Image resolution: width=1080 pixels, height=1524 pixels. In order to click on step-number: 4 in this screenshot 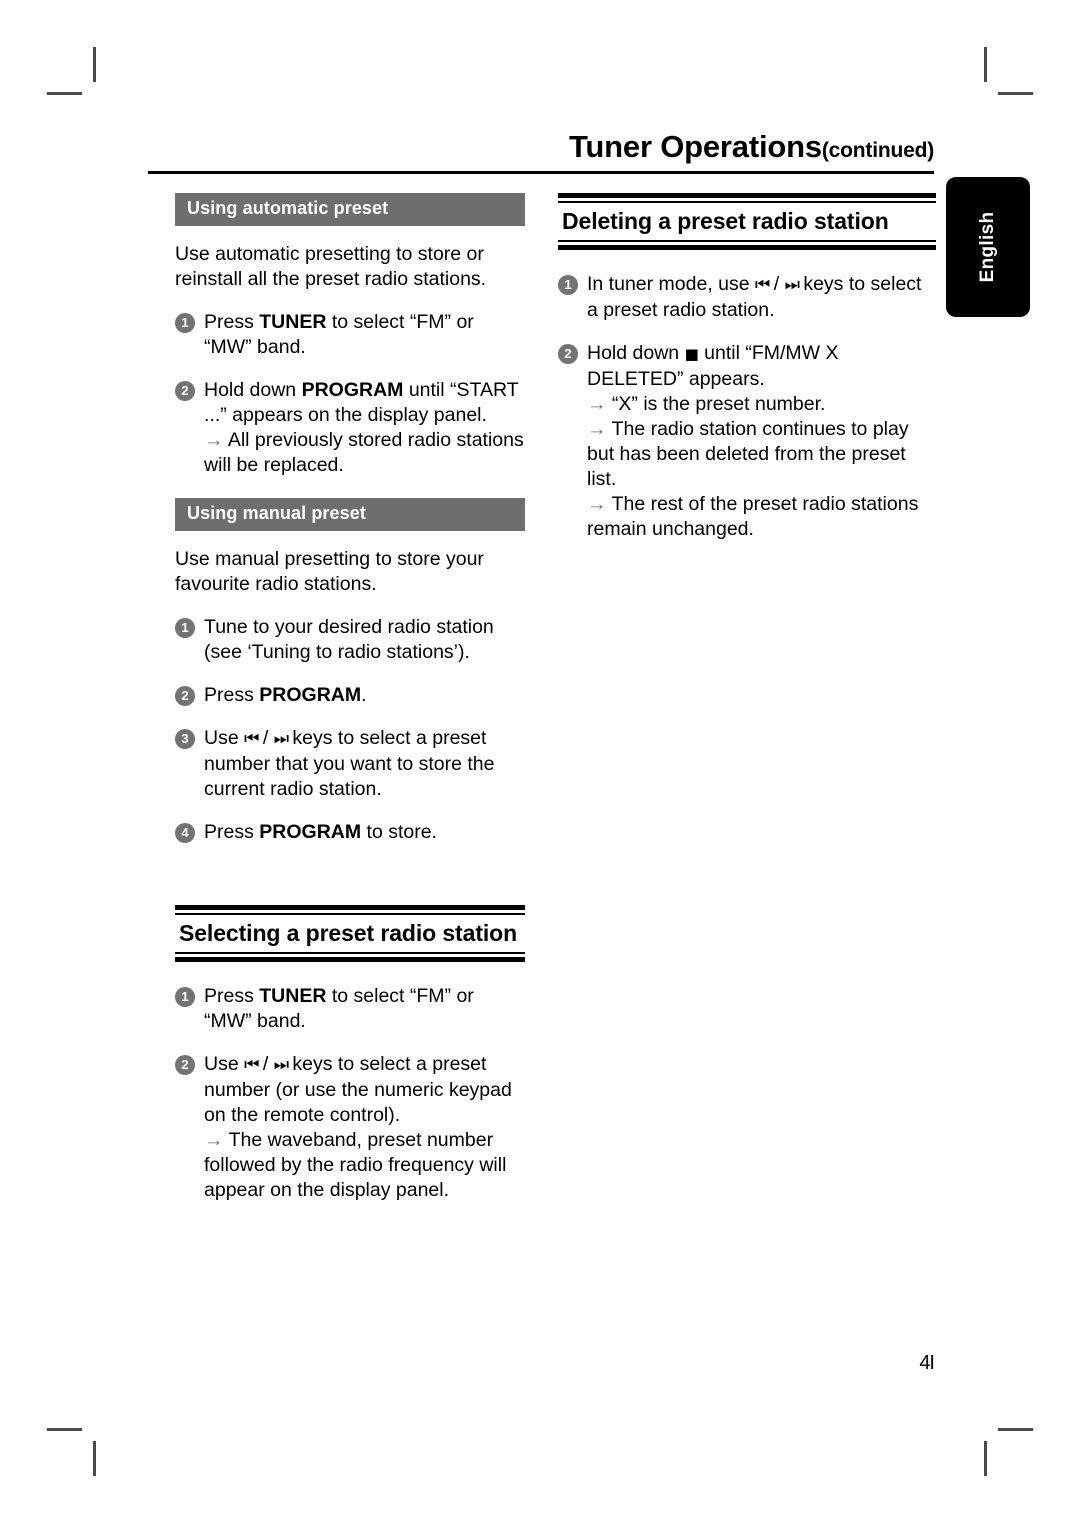, I will do `click(185, 832)`.